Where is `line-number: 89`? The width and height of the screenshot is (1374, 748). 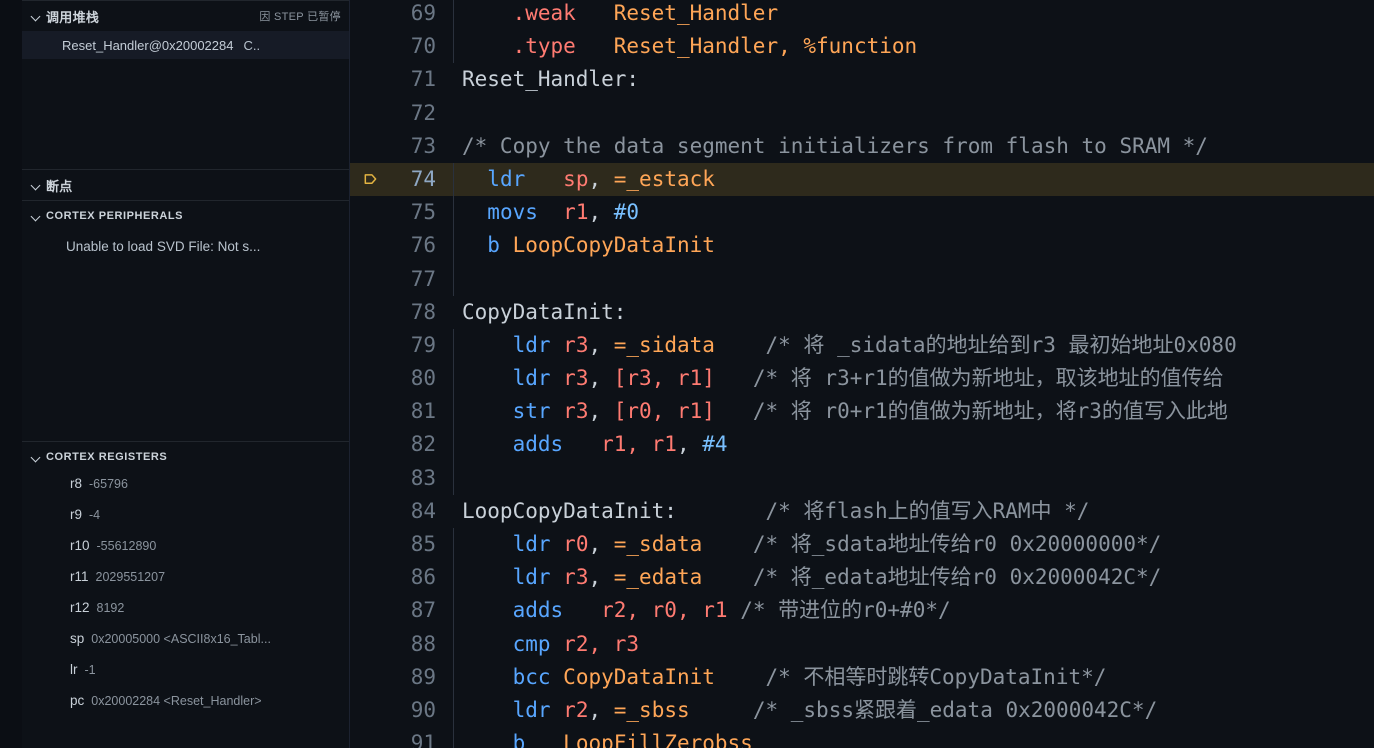
line-number: 89 is located at coordinates (423, 676).